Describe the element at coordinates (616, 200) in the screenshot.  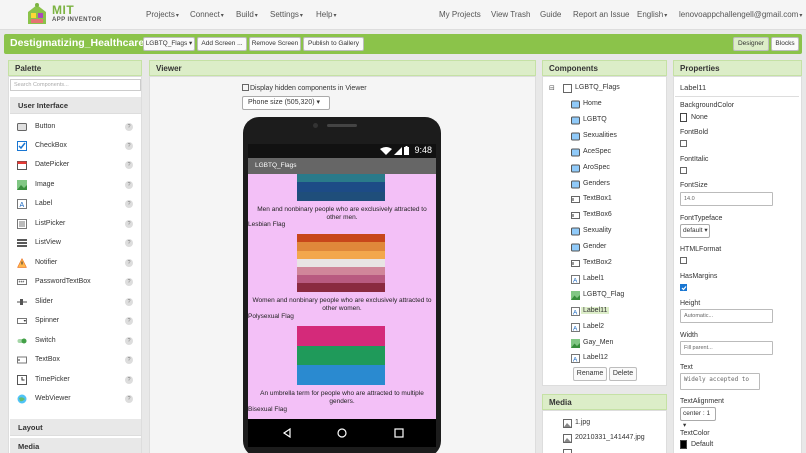
I see `tree-item: TextBox1` at that location.